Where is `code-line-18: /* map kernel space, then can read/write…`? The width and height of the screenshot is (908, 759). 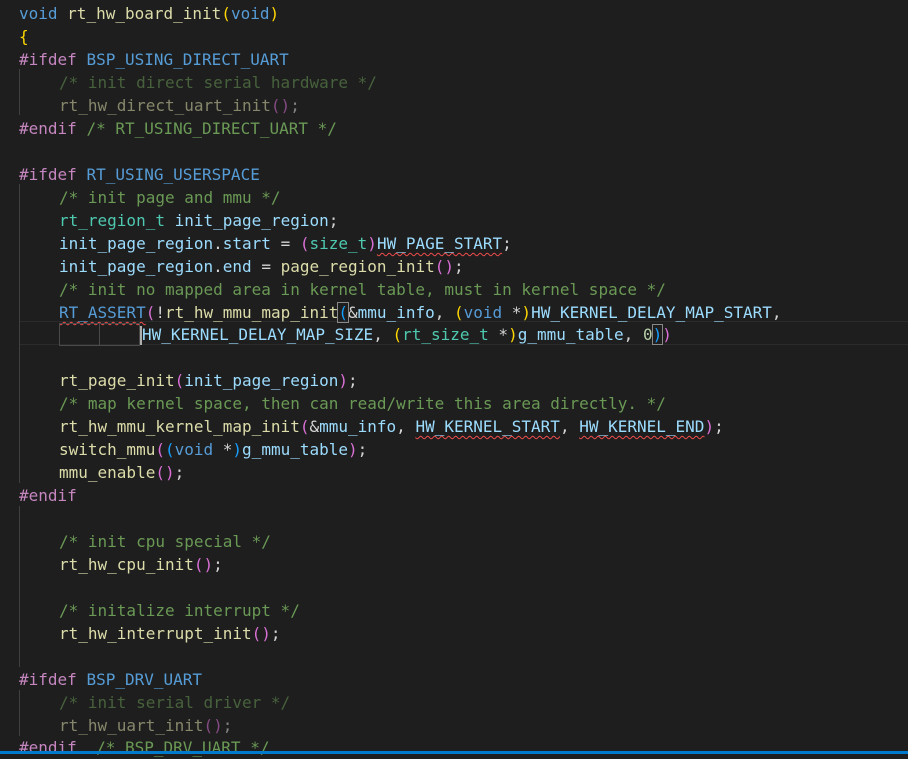
code-line-18: /* map kernel space, then can read/write… is located at coordinates (459, 403).